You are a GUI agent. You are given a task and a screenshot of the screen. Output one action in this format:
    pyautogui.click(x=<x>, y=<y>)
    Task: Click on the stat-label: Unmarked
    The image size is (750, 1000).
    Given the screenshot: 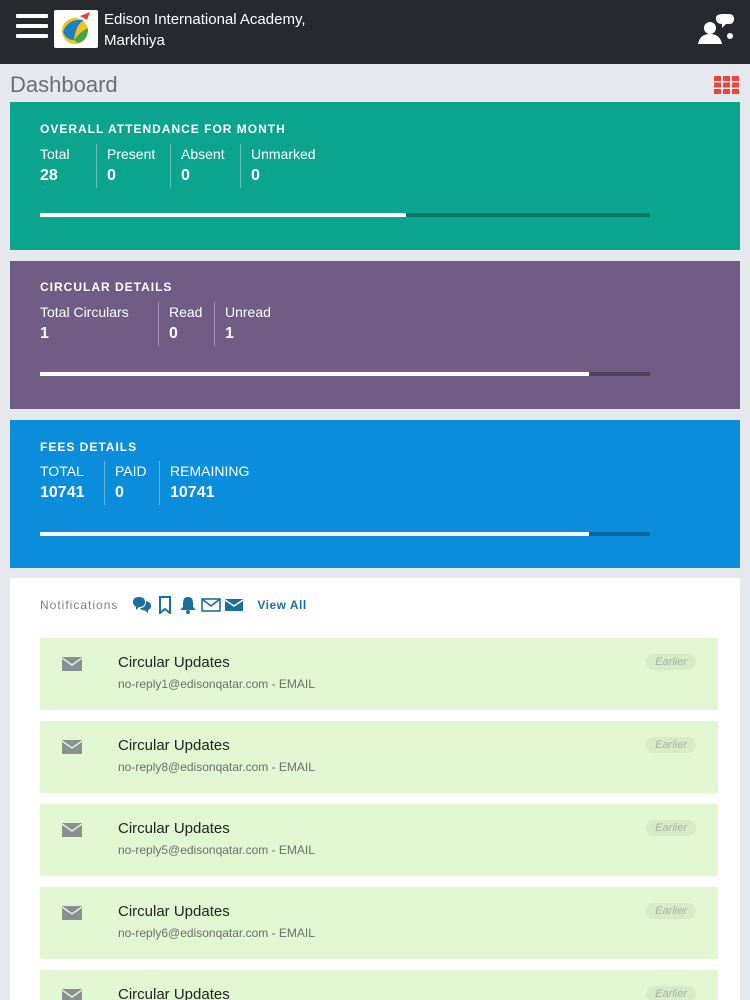 What is the action you would take?
    pyautogui.click(x=283, y=154)
    